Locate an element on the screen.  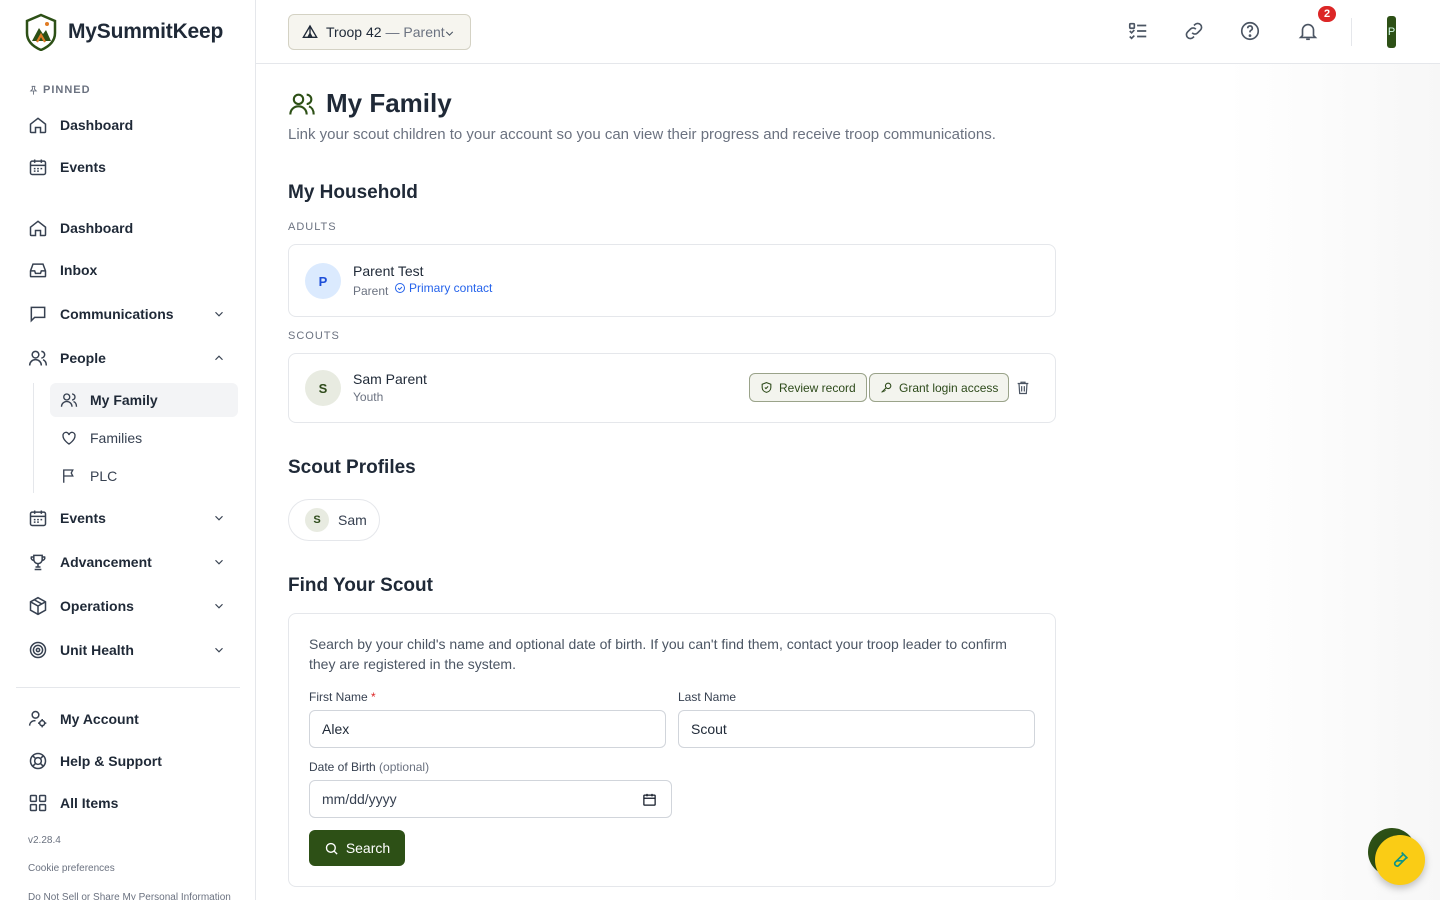
first-name-field: Alex is located at coordinates (487, 729).